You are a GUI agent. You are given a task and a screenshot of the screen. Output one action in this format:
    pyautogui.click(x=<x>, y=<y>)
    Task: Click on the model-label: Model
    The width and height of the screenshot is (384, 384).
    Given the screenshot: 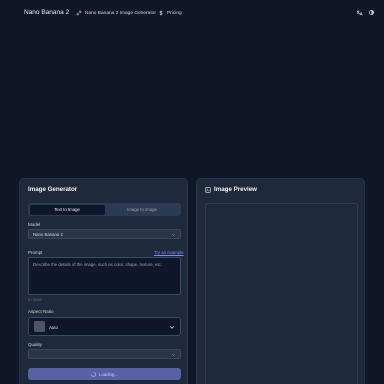 What is the action you would take?
    pyautogui.click(x=34, y=224)
    